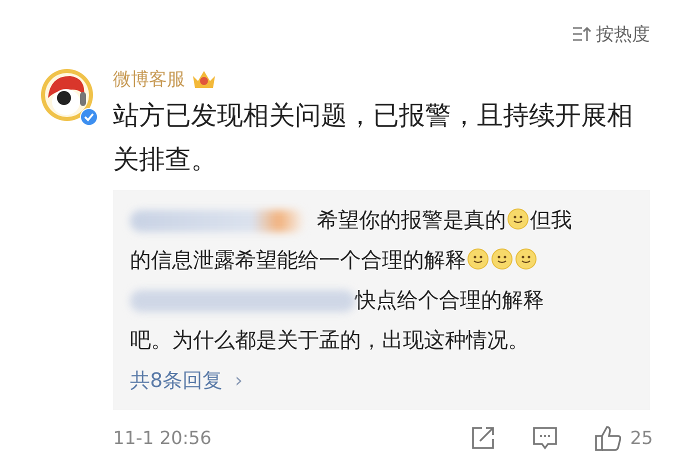 Image resolution: width=700 pixels, height=466 pixels. What do you see at coordinates (582, 34) in the screenshot?
I see `sort-icon` at bounding box center [582, 34].